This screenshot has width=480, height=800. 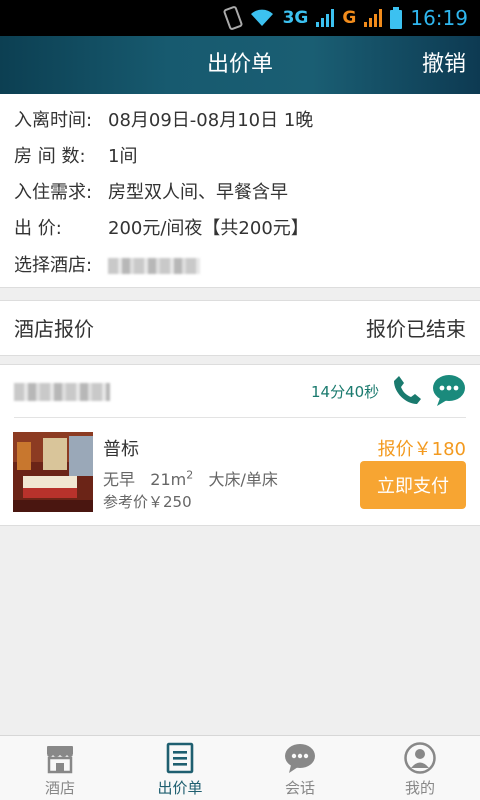 What do you see at coordinates (300, 758) in the screenshot?
I see `chat-icon` at bounding box center [300, 758].